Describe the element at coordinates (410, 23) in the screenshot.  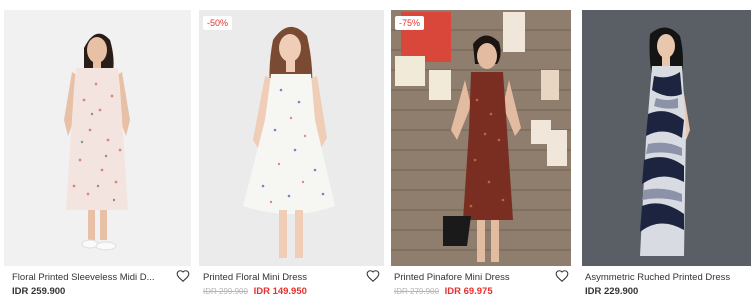
I see `discount-badge: -75%` at that location.